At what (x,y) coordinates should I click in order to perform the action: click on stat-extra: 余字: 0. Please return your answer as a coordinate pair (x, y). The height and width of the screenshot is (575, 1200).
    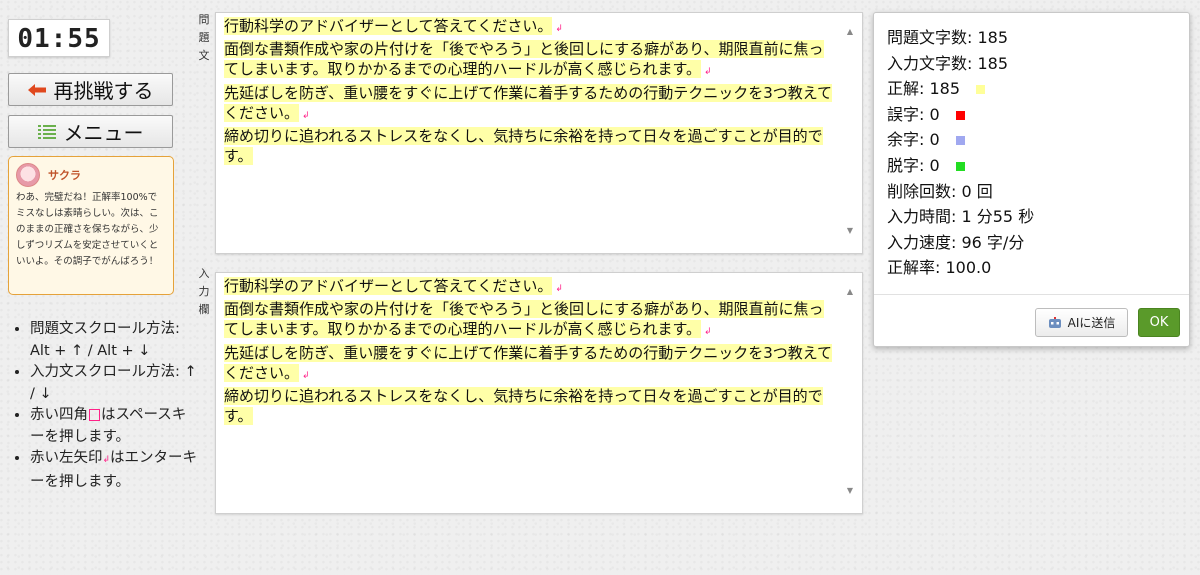
    Looking at the image, I should click on (1031, 140).